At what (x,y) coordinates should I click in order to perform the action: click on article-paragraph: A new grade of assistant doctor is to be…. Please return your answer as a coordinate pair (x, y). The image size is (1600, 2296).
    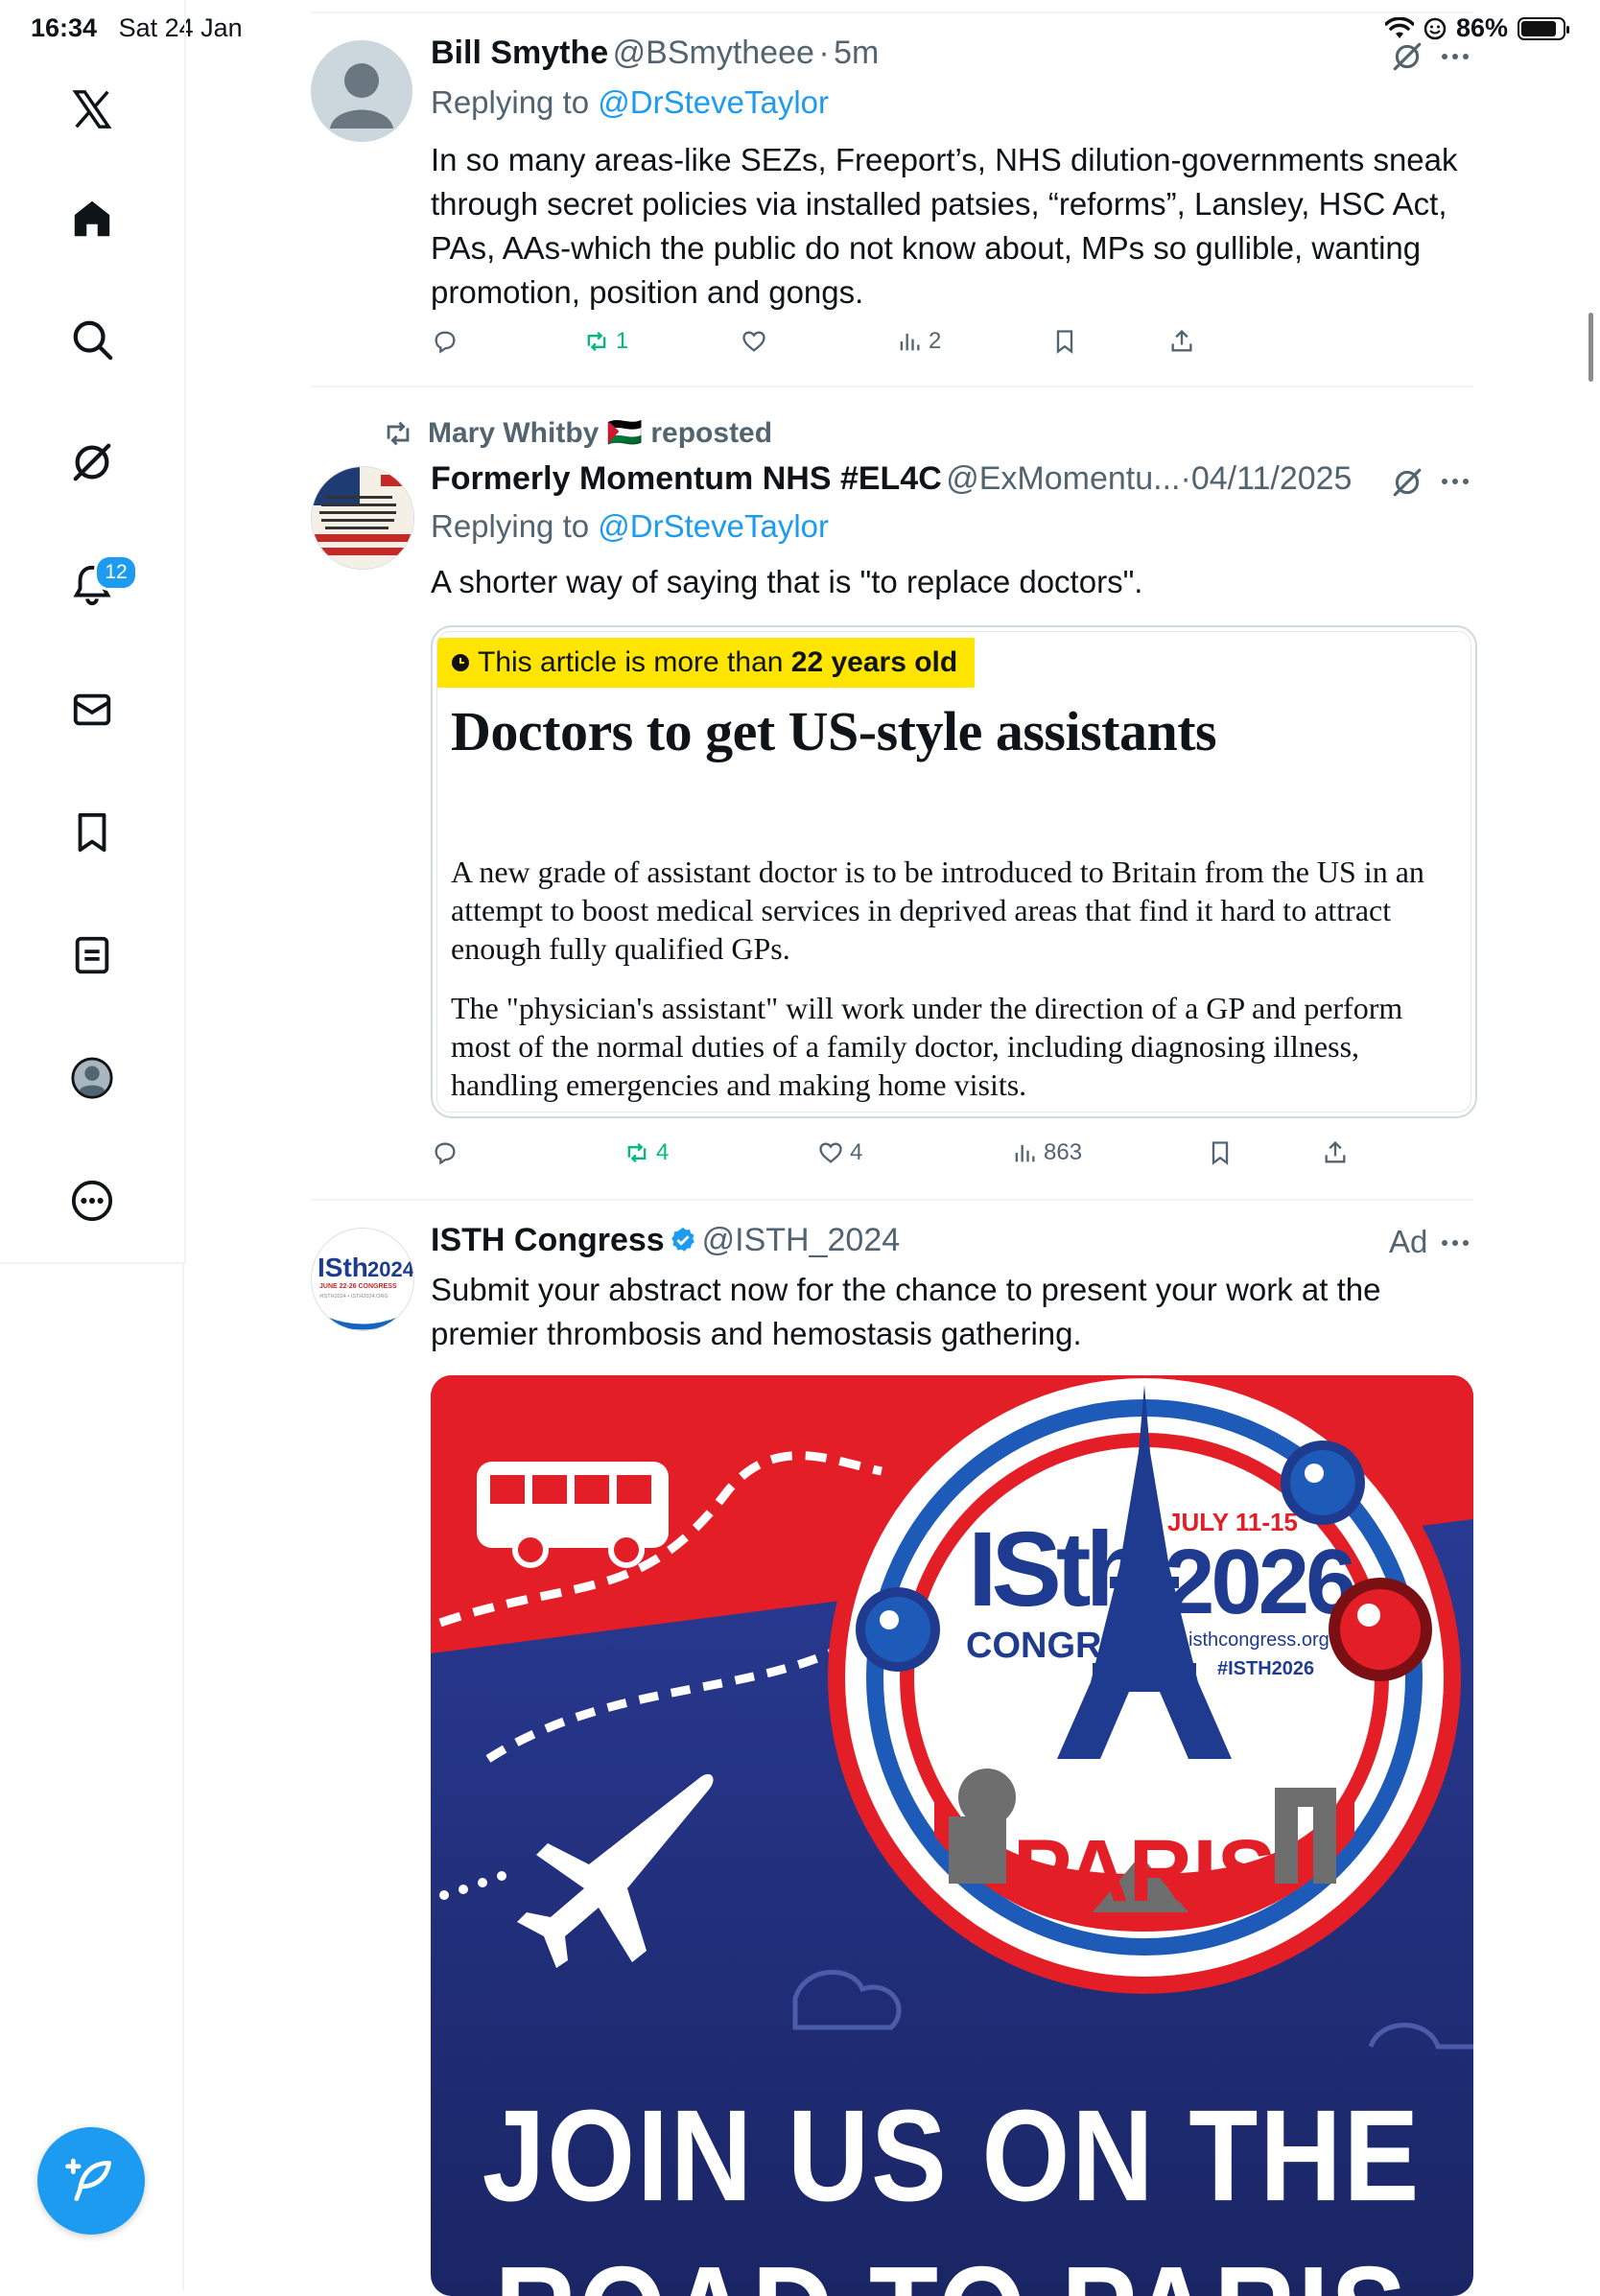
    Looking at the image, I should click on (937, 910).